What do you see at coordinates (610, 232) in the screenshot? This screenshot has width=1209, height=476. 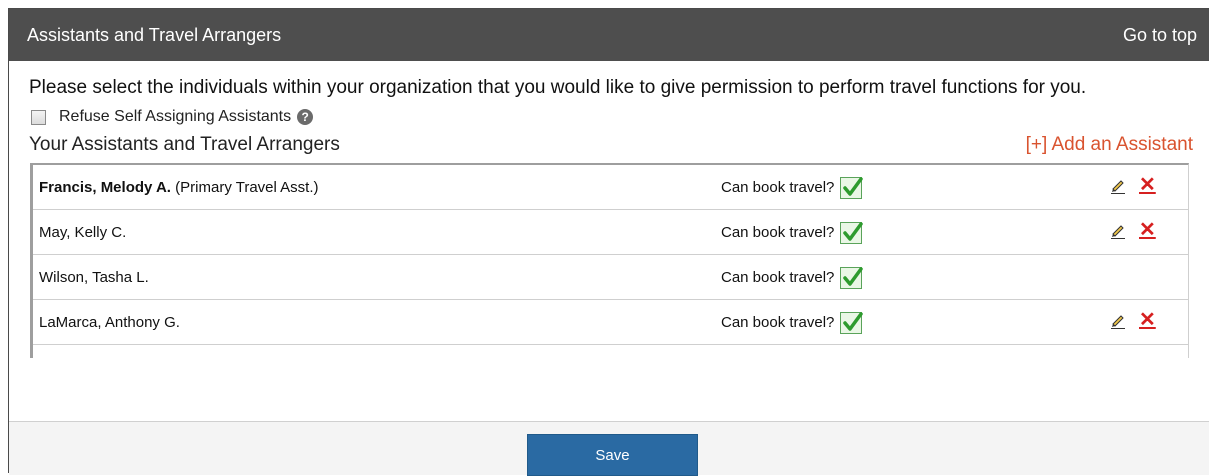 I see `list-item: May, Kelly C. Can book travel? ✕` at bounding box center [610, 232].